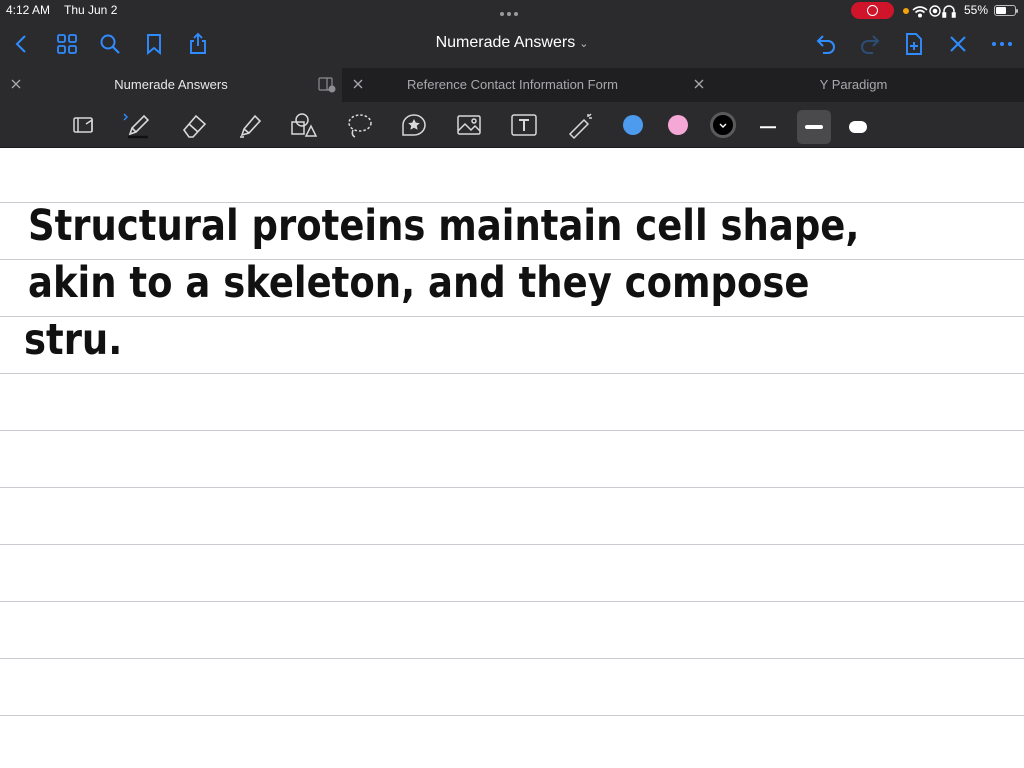 The image size is (1024, 768). I want to click on system-status-icons, so click(929, 11).